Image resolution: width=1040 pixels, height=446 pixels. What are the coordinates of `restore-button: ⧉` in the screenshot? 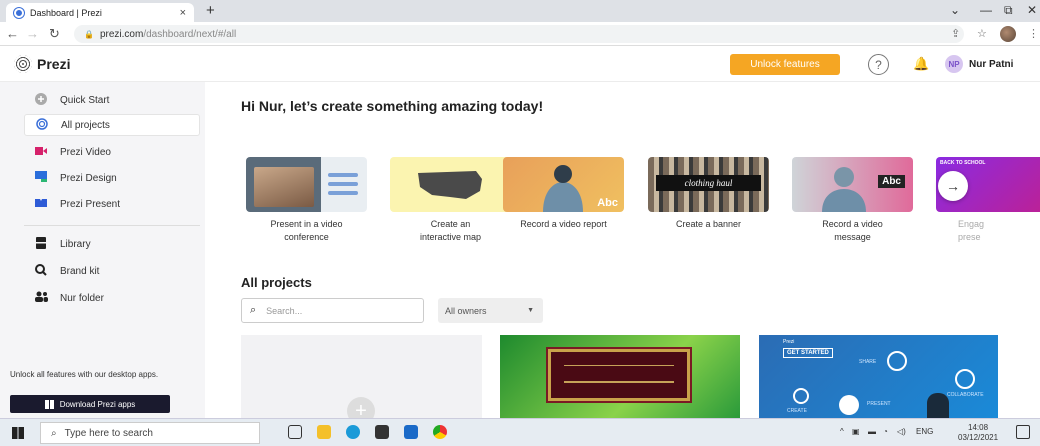 It's located at (1008, 10).